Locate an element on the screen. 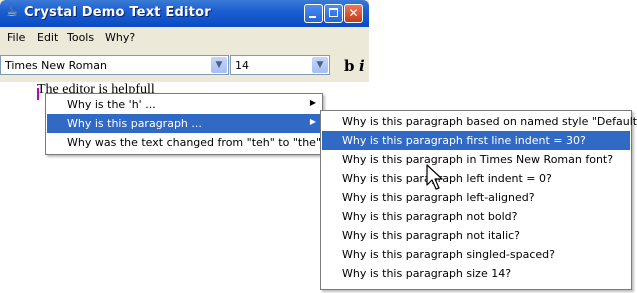 The height and width of the screenshot is (293, 637). submenu-item-label: Why is this paragraph not italic? is located at coordinates (431, 235).